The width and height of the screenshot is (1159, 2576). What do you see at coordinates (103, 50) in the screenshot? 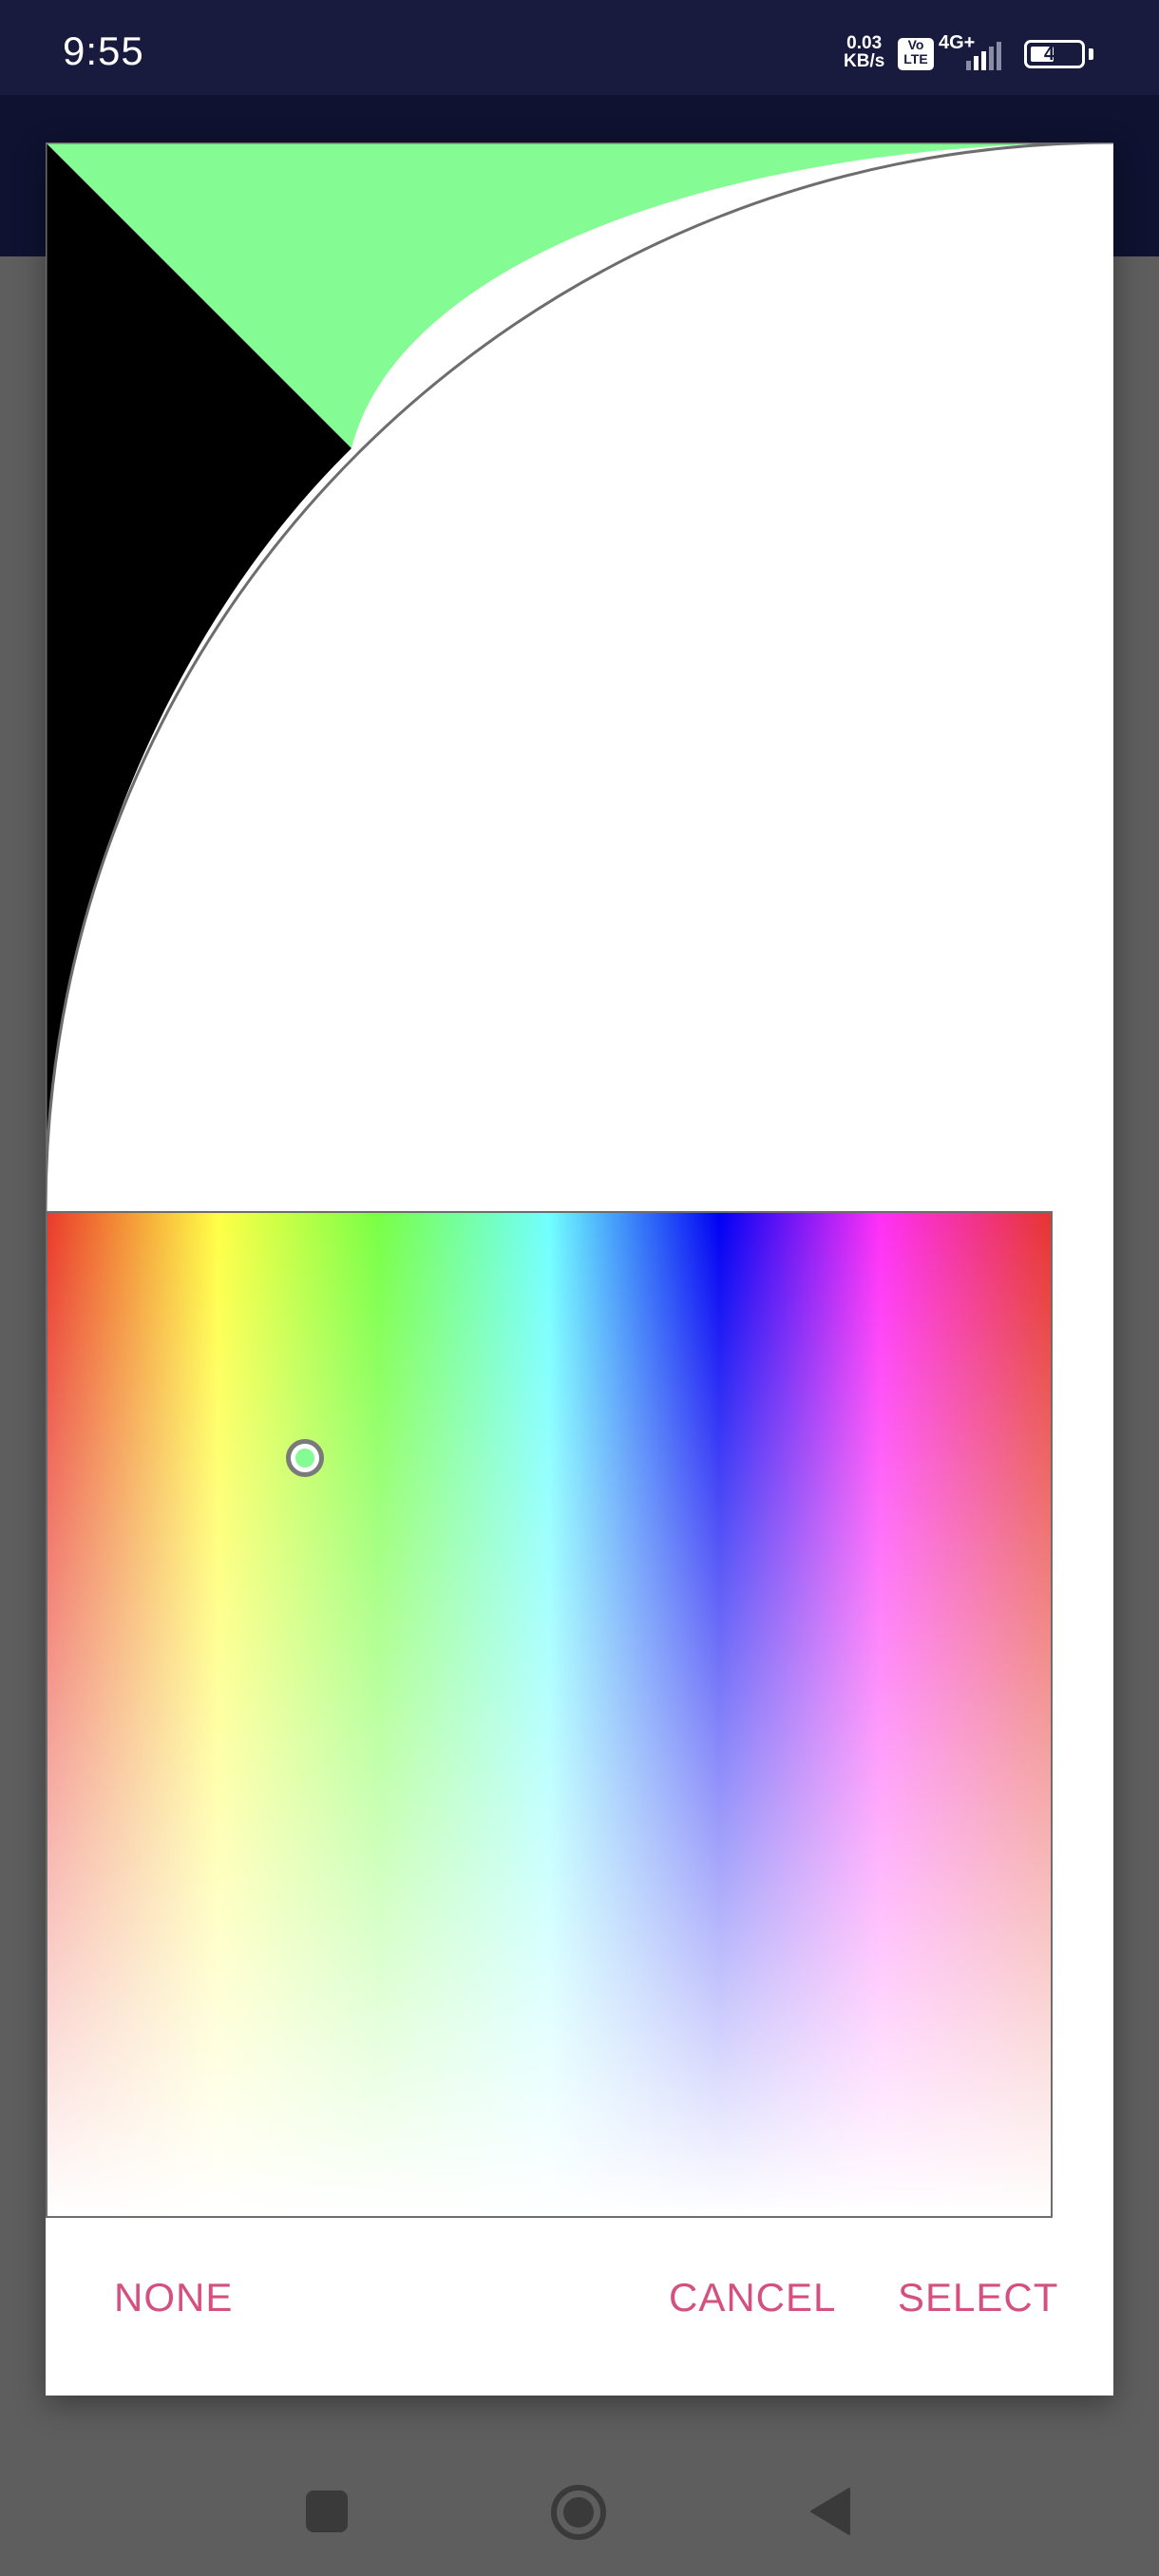
I see `clock: 9:55` at bounding box center [103, 50].